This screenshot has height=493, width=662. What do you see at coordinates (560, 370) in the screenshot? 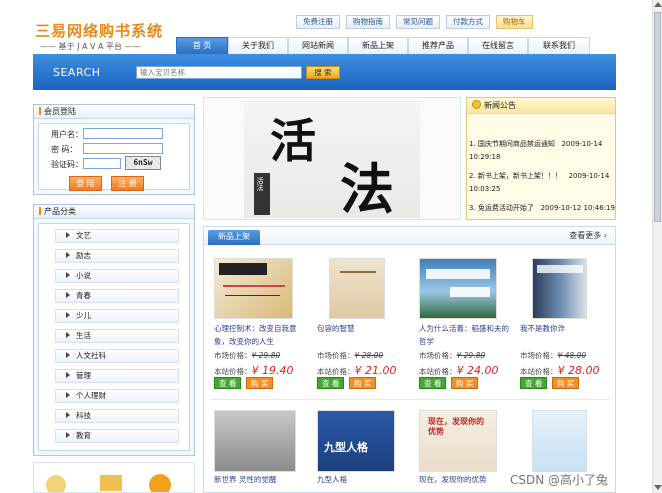
I see `site-price: 本站价格：¥ 28.00` at bounding box center [560, 370].